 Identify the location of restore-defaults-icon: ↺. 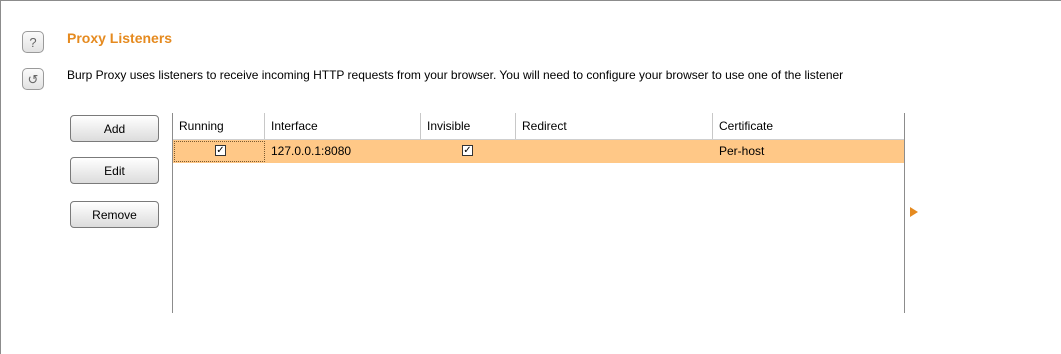
(33, 79).